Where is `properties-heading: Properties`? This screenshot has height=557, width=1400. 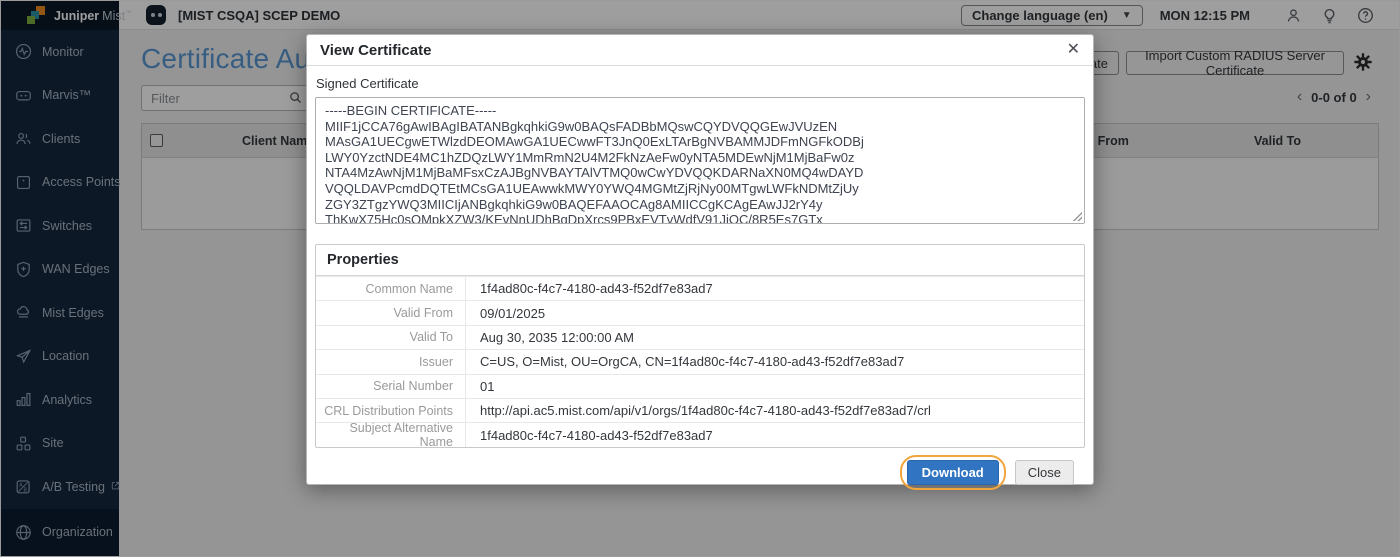
properties-heading: Properties is located at coordinates (700, 260).